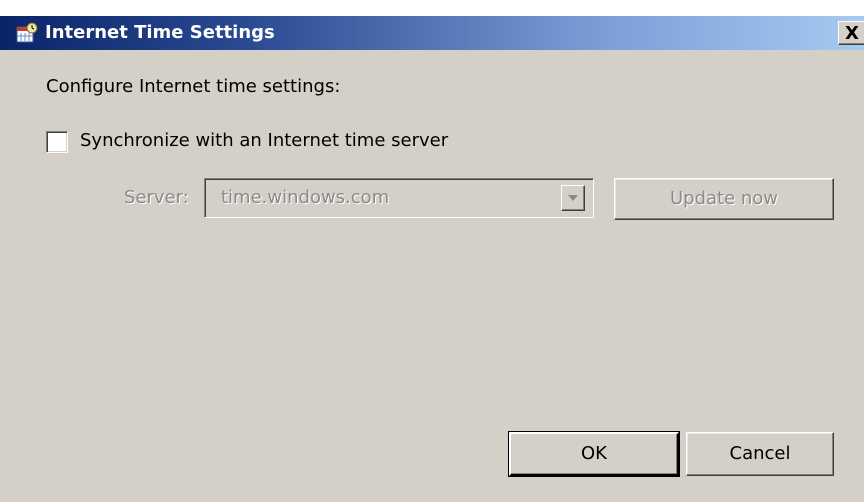 The image size is (864, 502). What do you see at coordinates (156, 197) in the screenshot?
I see `server-label: Server:` at bounding box center [156, 197].